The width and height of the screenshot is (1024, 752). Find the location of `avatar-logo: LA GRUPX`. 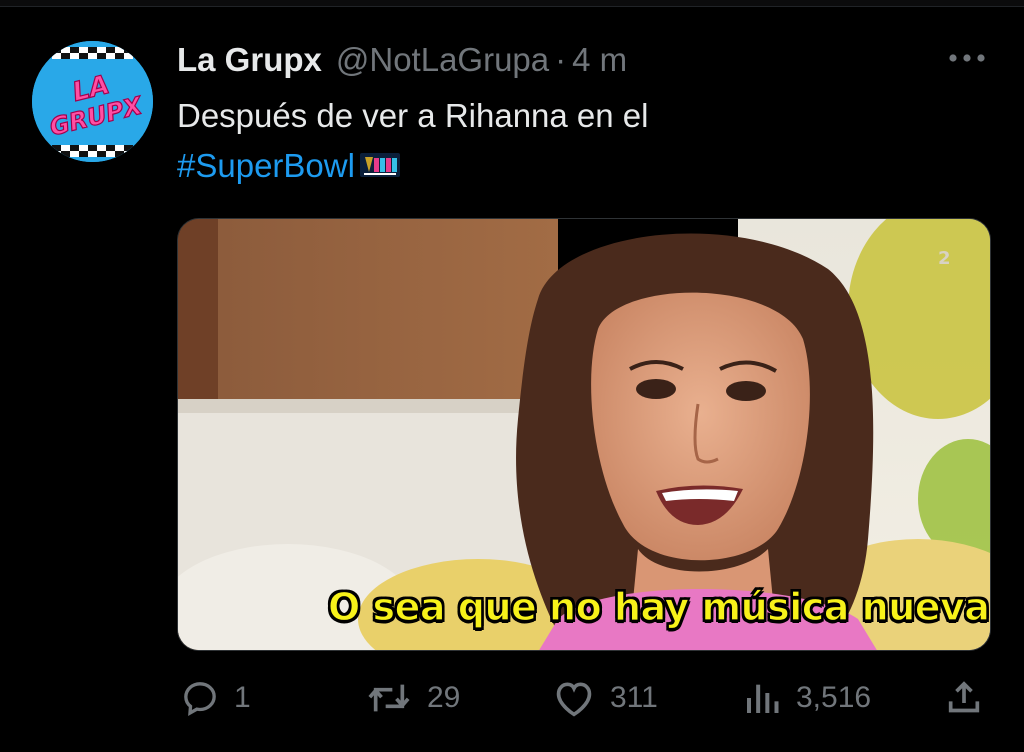

avatar-logo: LA GRUPX is located at coordinates (92, 101).